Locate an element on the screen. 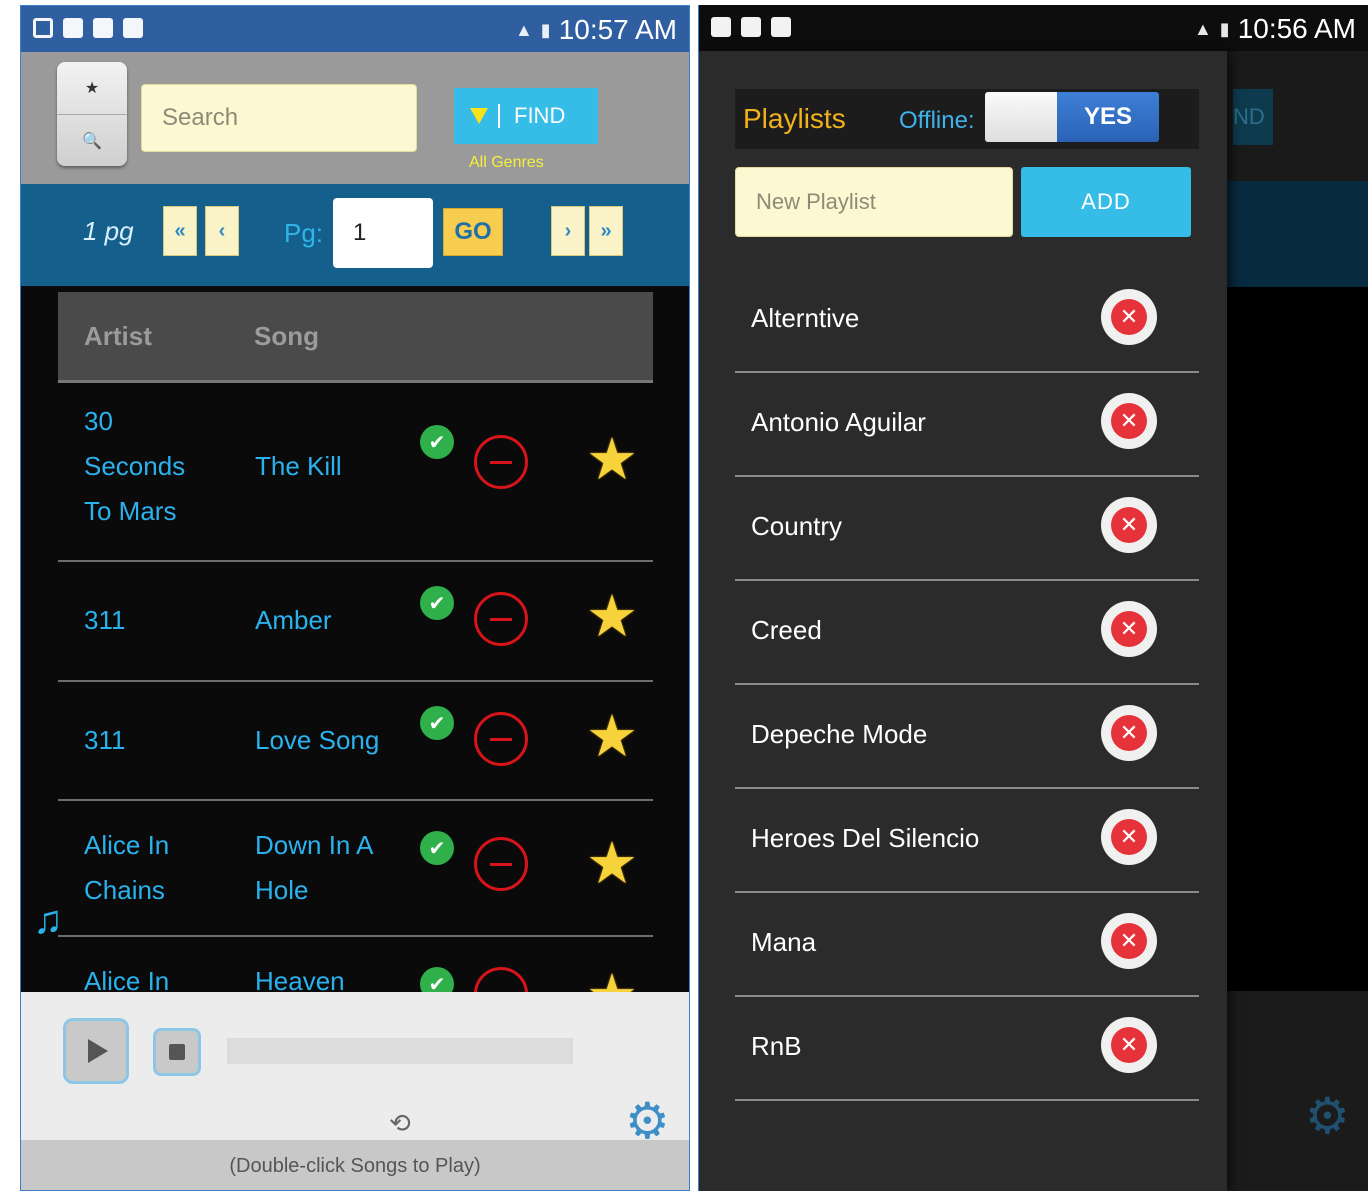 The width and height of the screenshot is (1370, 1191). toggle-knob is located at coordinates (1021, 117).